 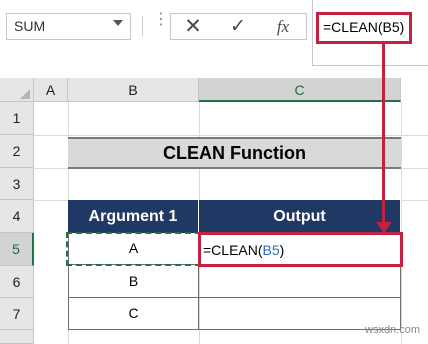 I want to click on formula-suffix: ), so click(x=282, y=250).